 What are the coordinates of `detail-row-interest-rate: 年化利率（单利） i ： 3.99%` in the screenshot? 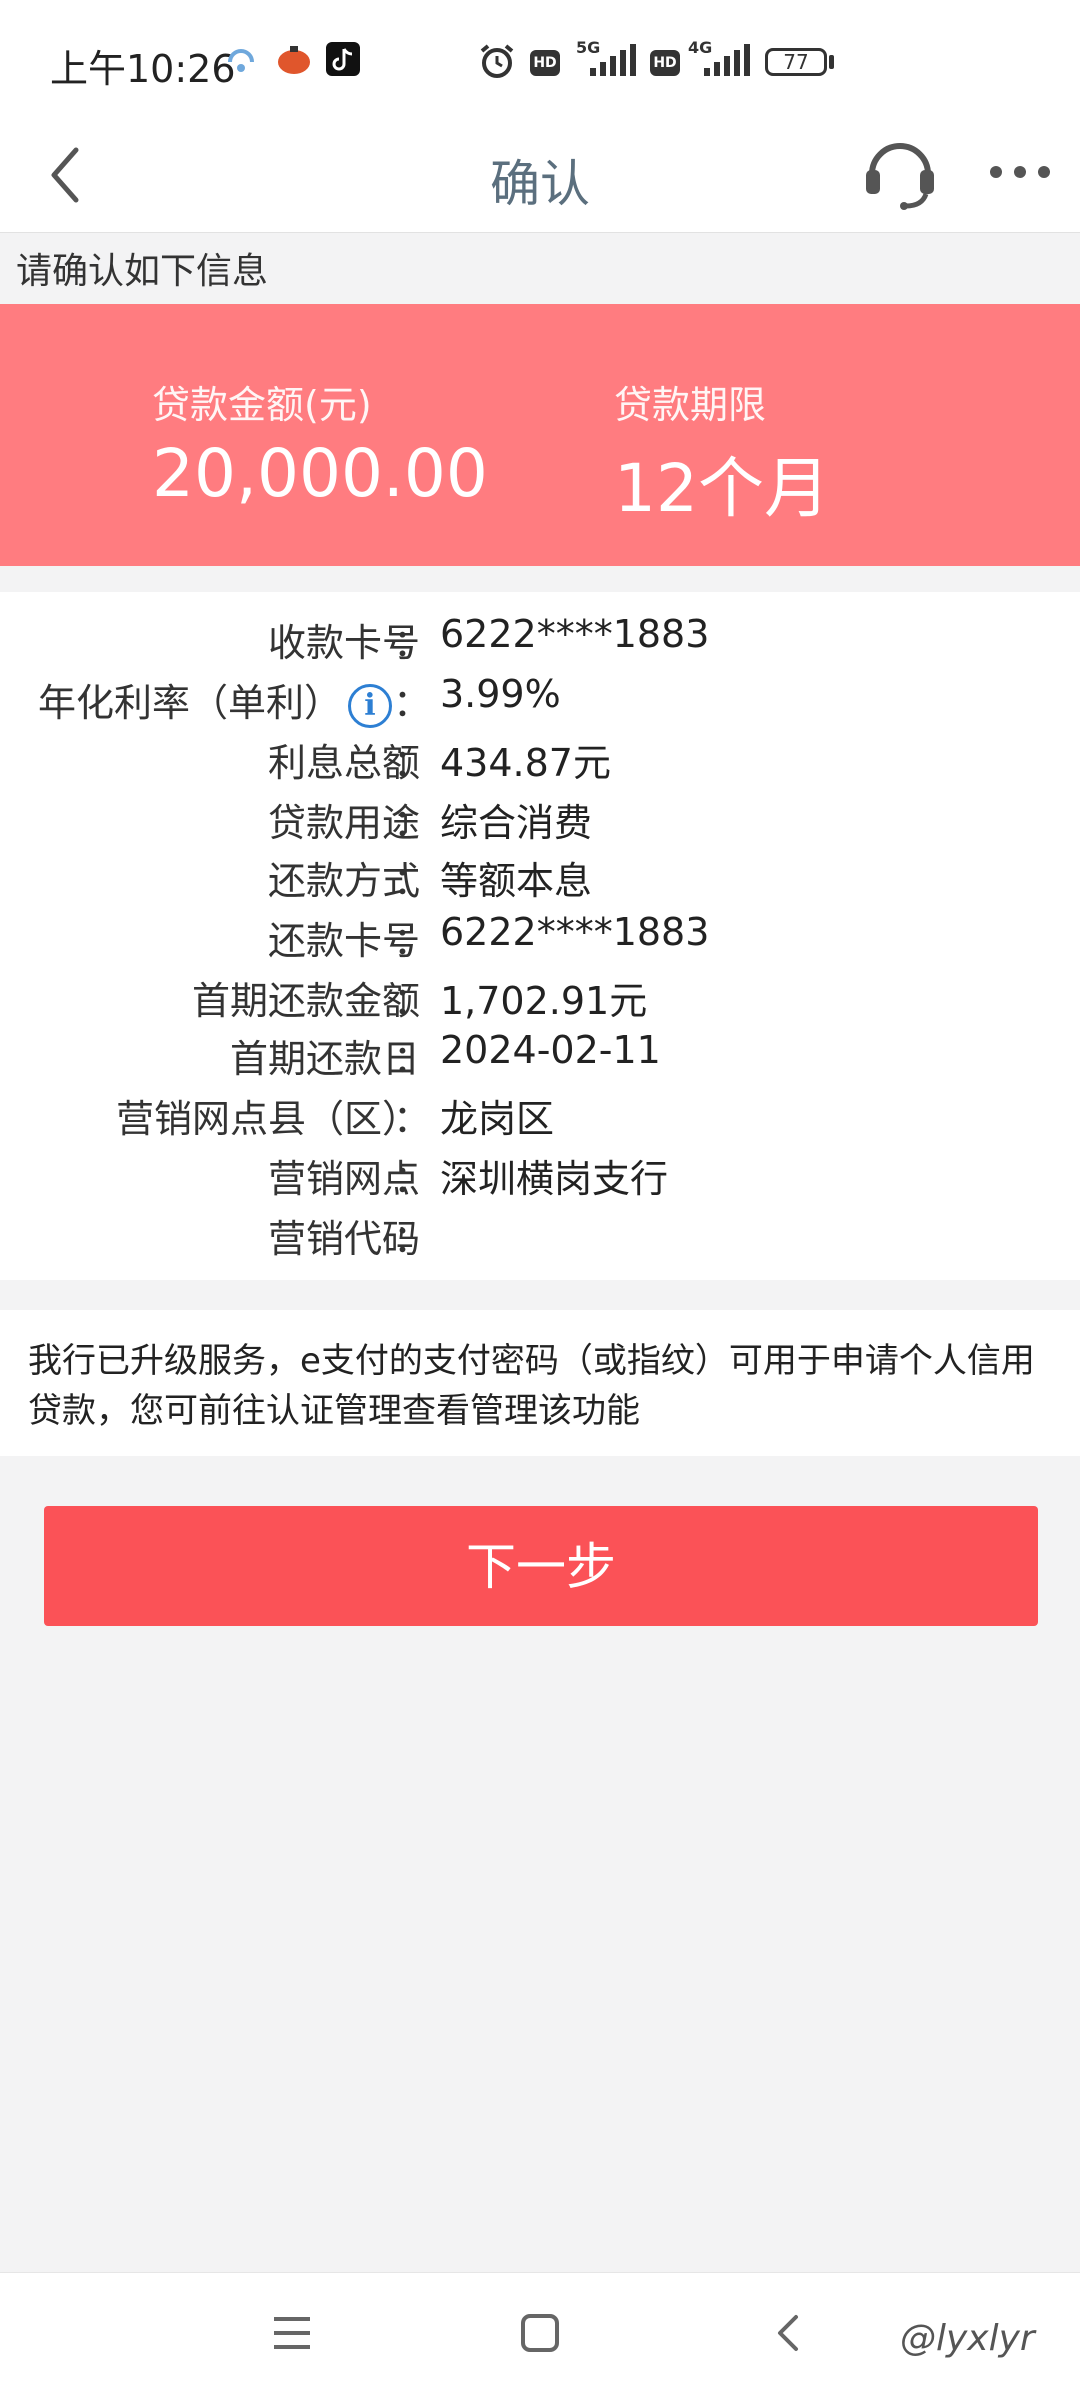 It's located at (540, 702).